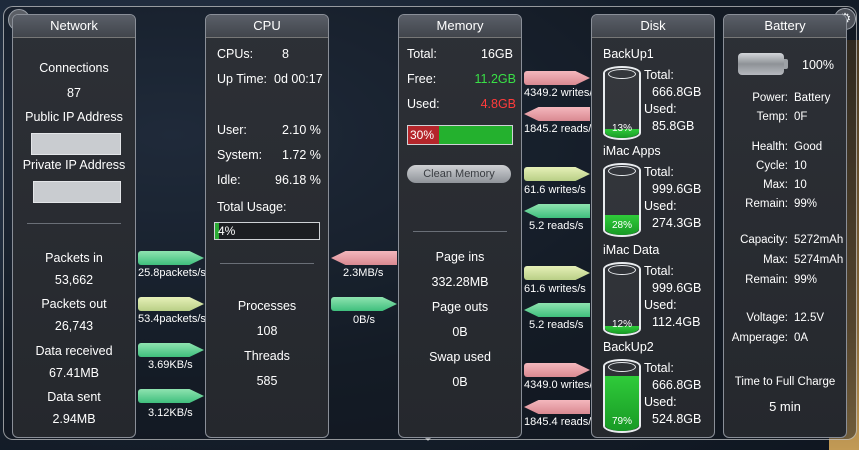 The width and height of the screenshot is (859, 450). I want to click on volume-name: iMac Data, so click(631, 250).